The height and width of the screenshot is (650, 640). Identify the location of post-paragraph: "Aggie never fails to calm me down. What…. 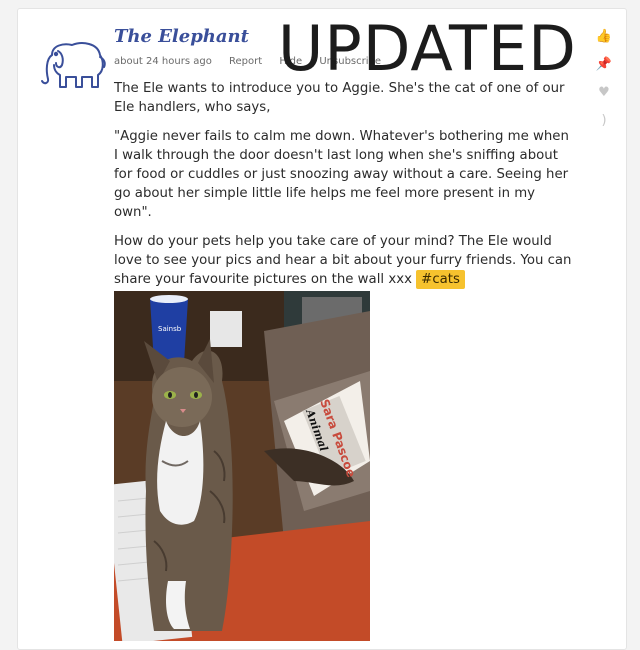
(341, 174).